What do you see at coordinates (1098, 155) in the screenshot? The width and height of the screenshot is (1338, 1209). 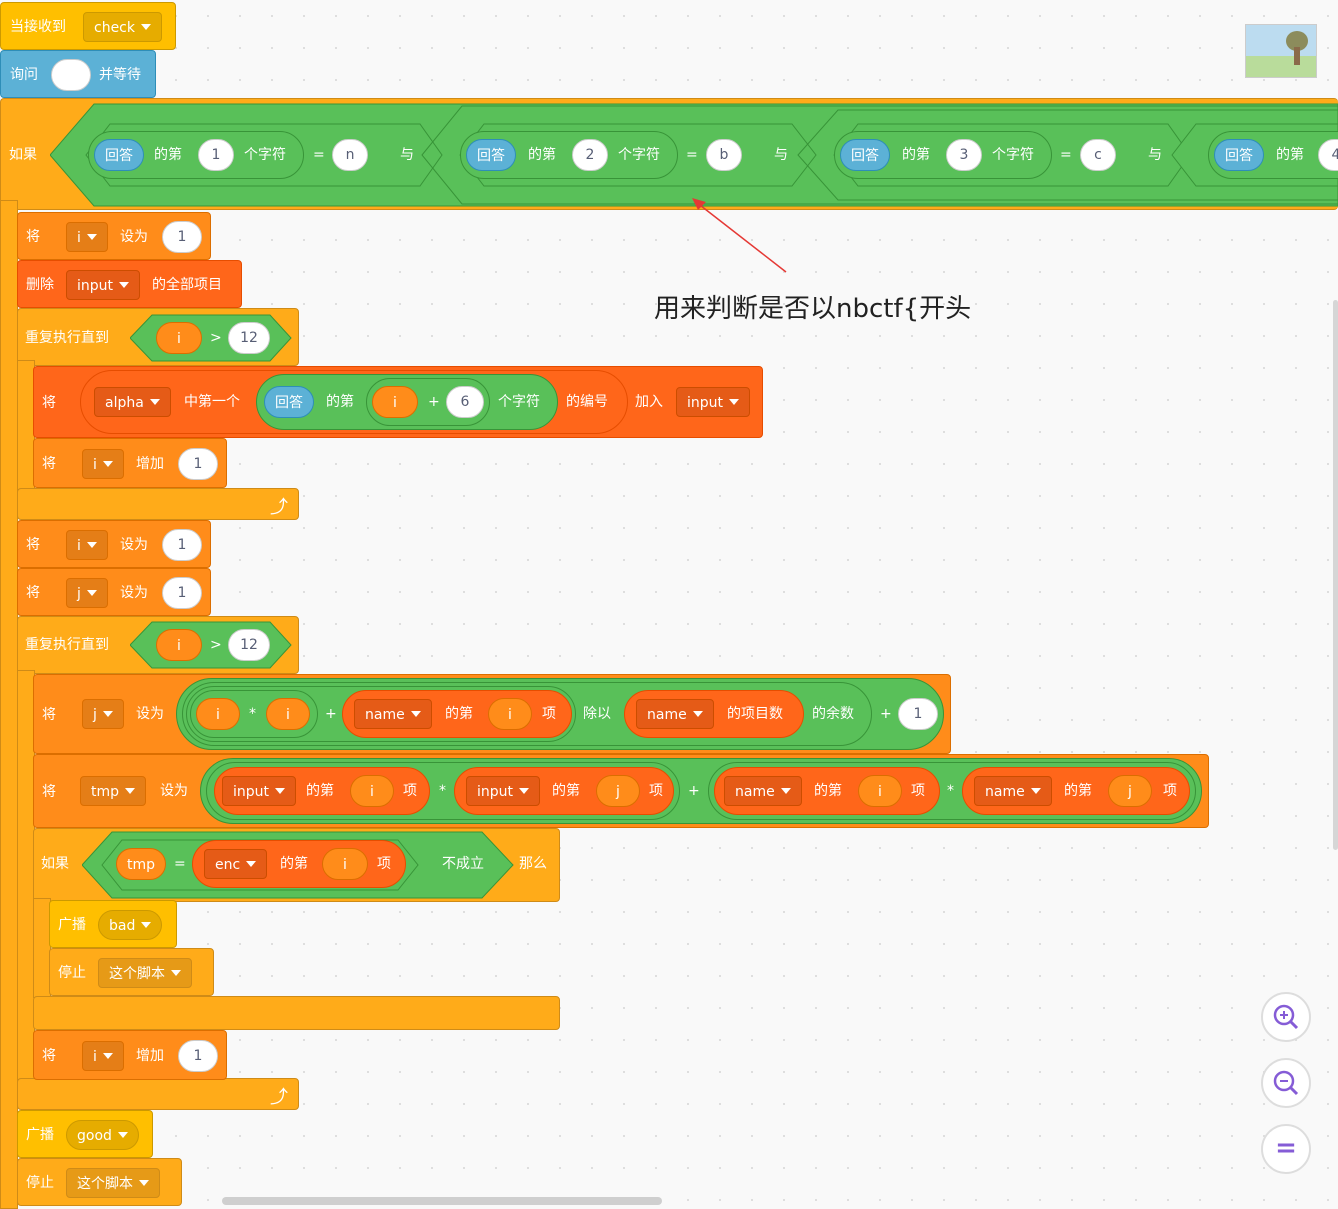 I see `value-input-3: c` at bounding box center [1098, 155].